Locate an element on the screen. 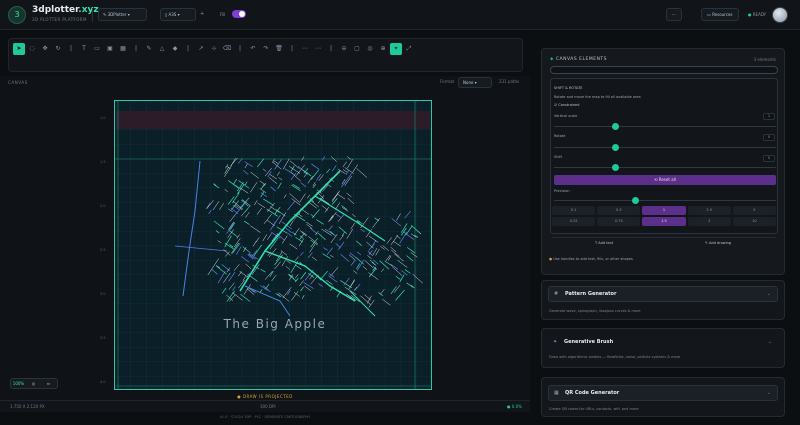 This screenshot has height=425, width=800. precision-option: 0.25 is located at coordinates (574, 221).